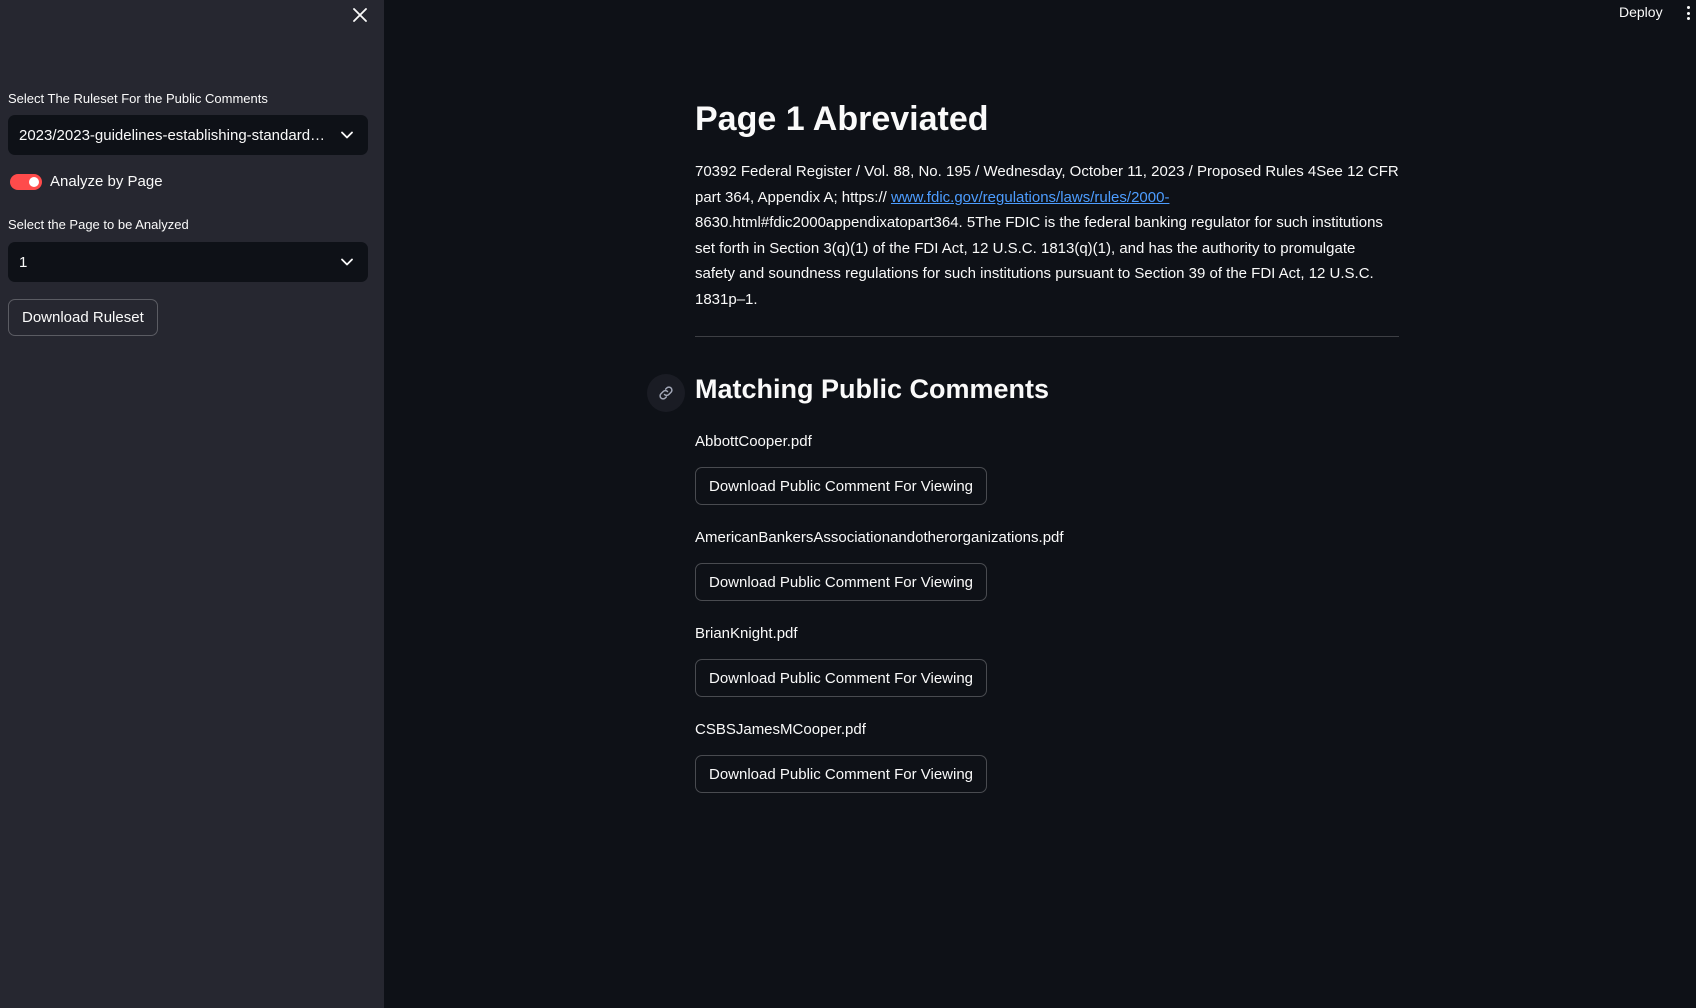  I want to click on toggle-label: Analyze by Page, so click(106, 181).